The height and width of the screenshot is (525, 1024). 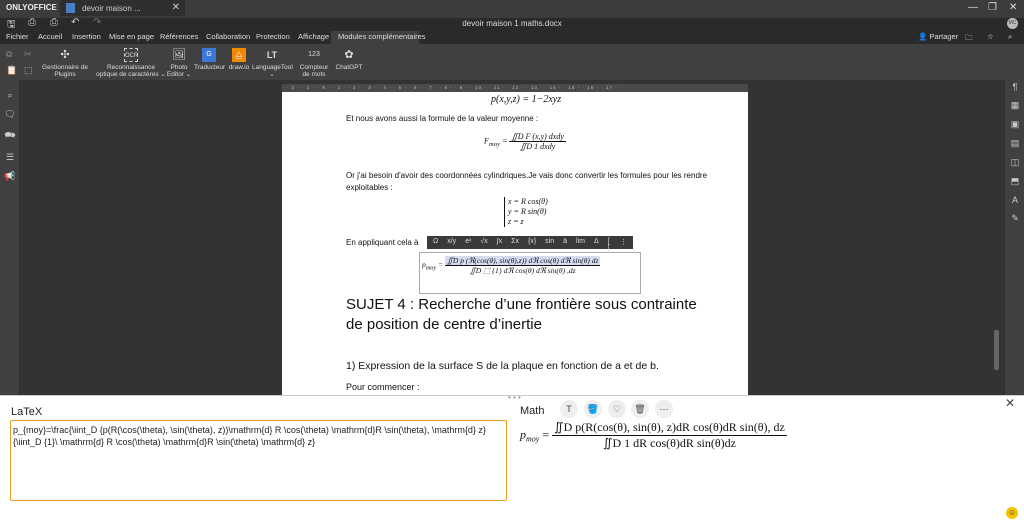 I want to click on textart-settings-icon: A, so click(x=1014, y=200).